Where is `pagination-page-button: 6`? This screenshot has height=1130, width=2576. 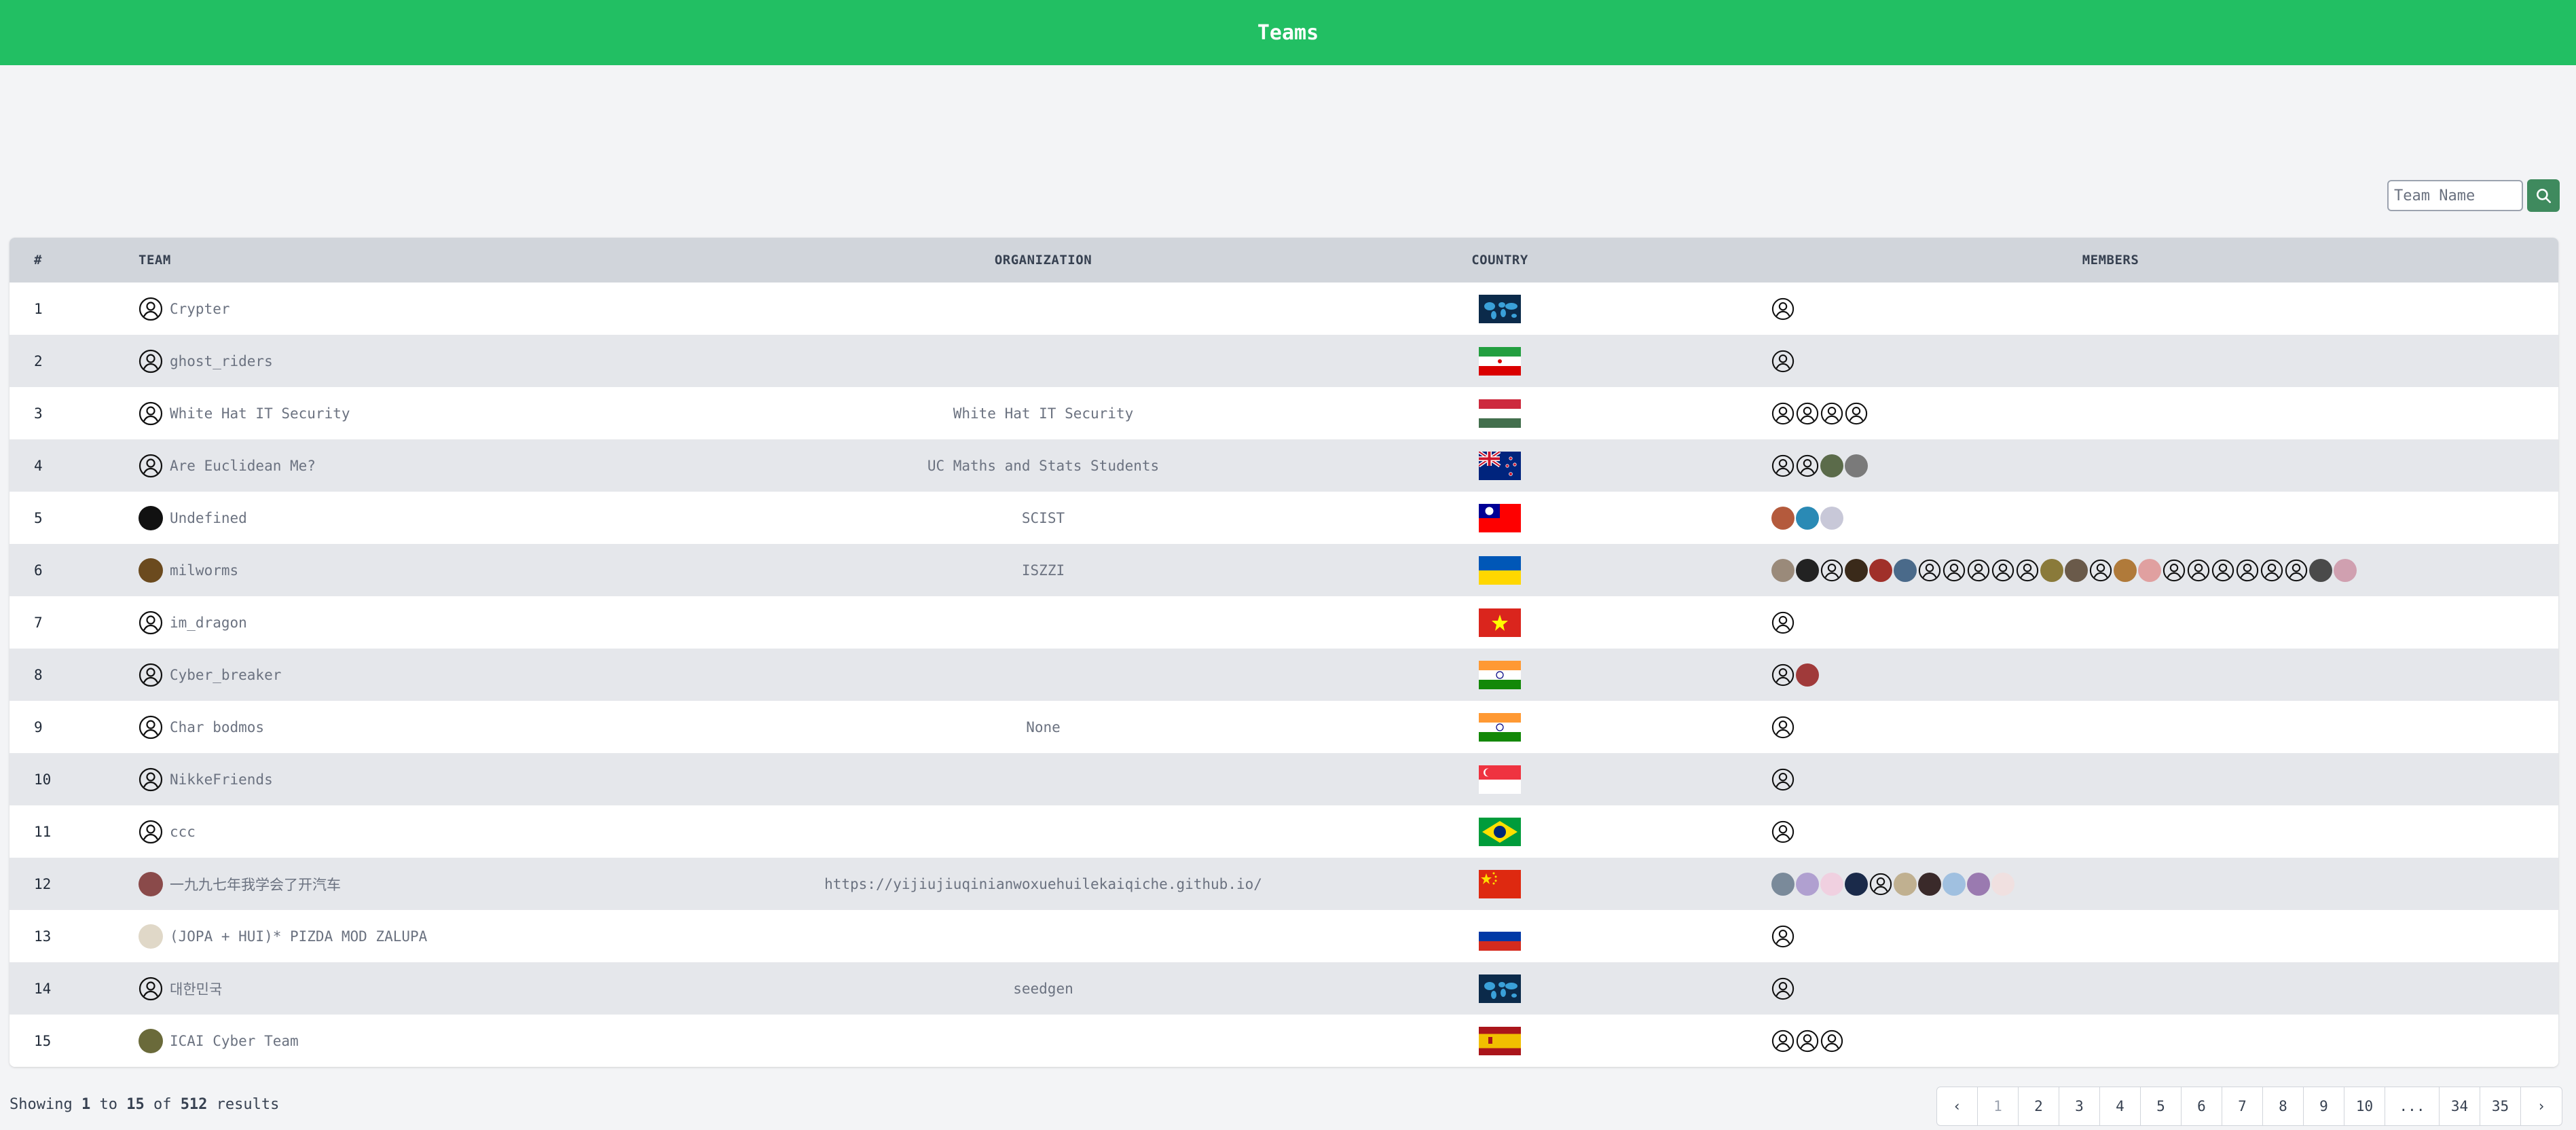
pagination-page-button: 6 is located at coordinates (2202, 1106).